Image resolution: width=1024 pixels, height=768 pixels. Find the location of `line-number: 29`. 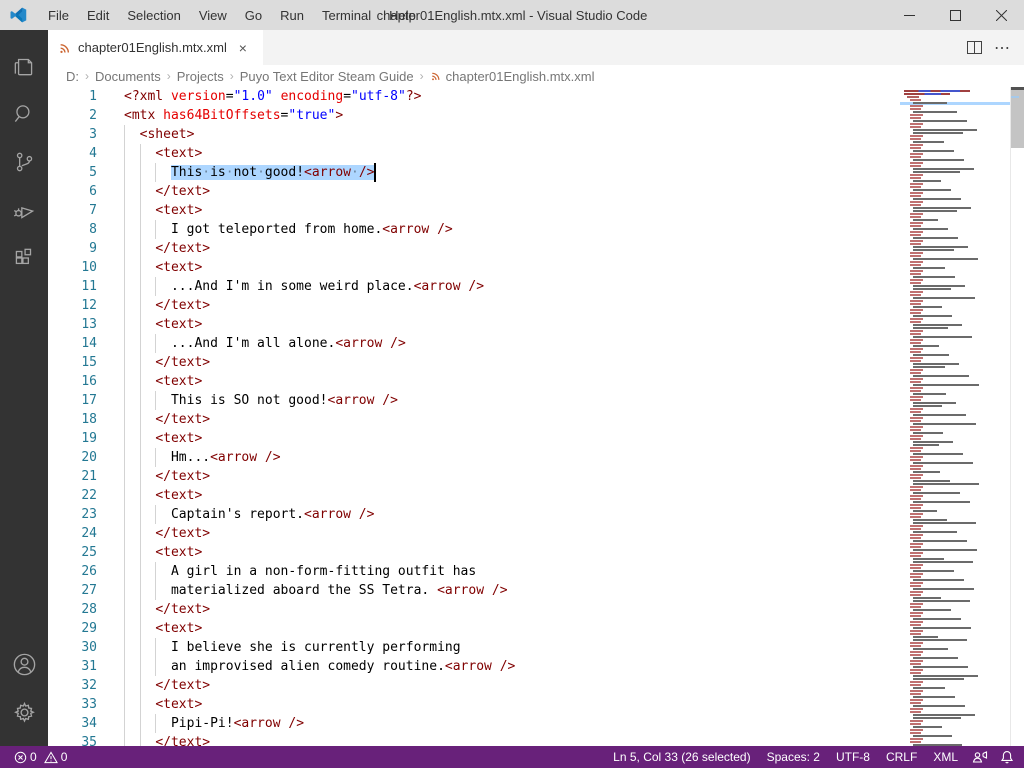

line-number: 29 is located at coordinates (86, 628).